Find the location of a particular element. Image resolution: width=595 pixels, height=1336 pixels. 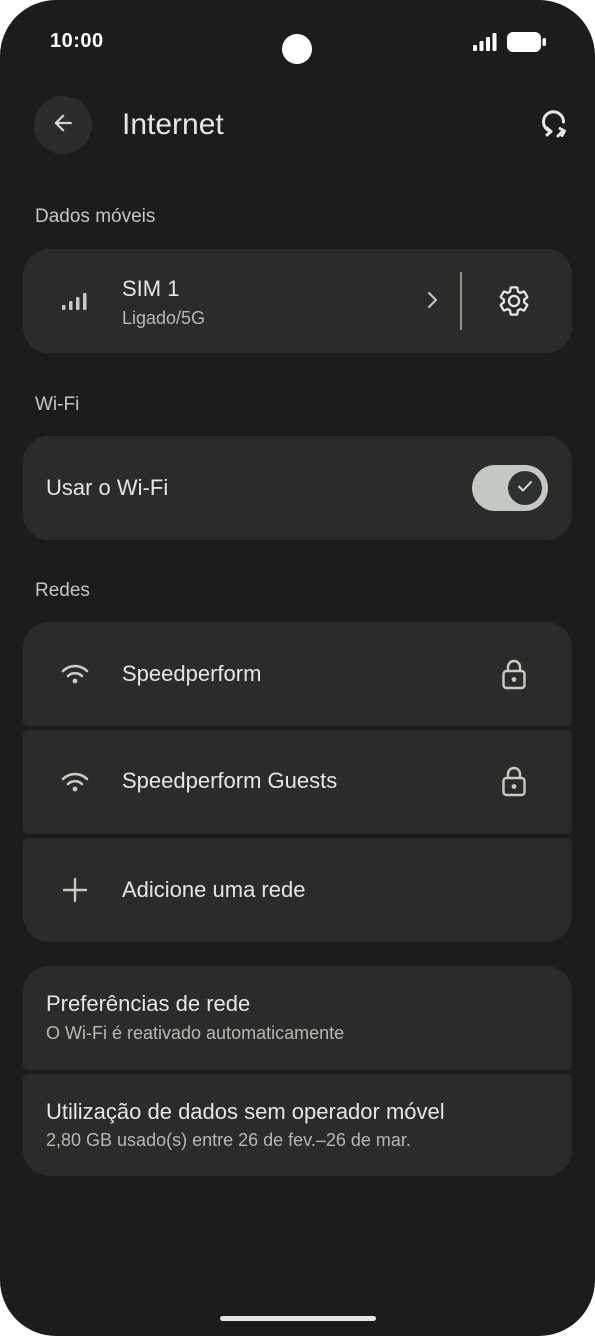

toggle-thumb is located at coordinates (525, 488).